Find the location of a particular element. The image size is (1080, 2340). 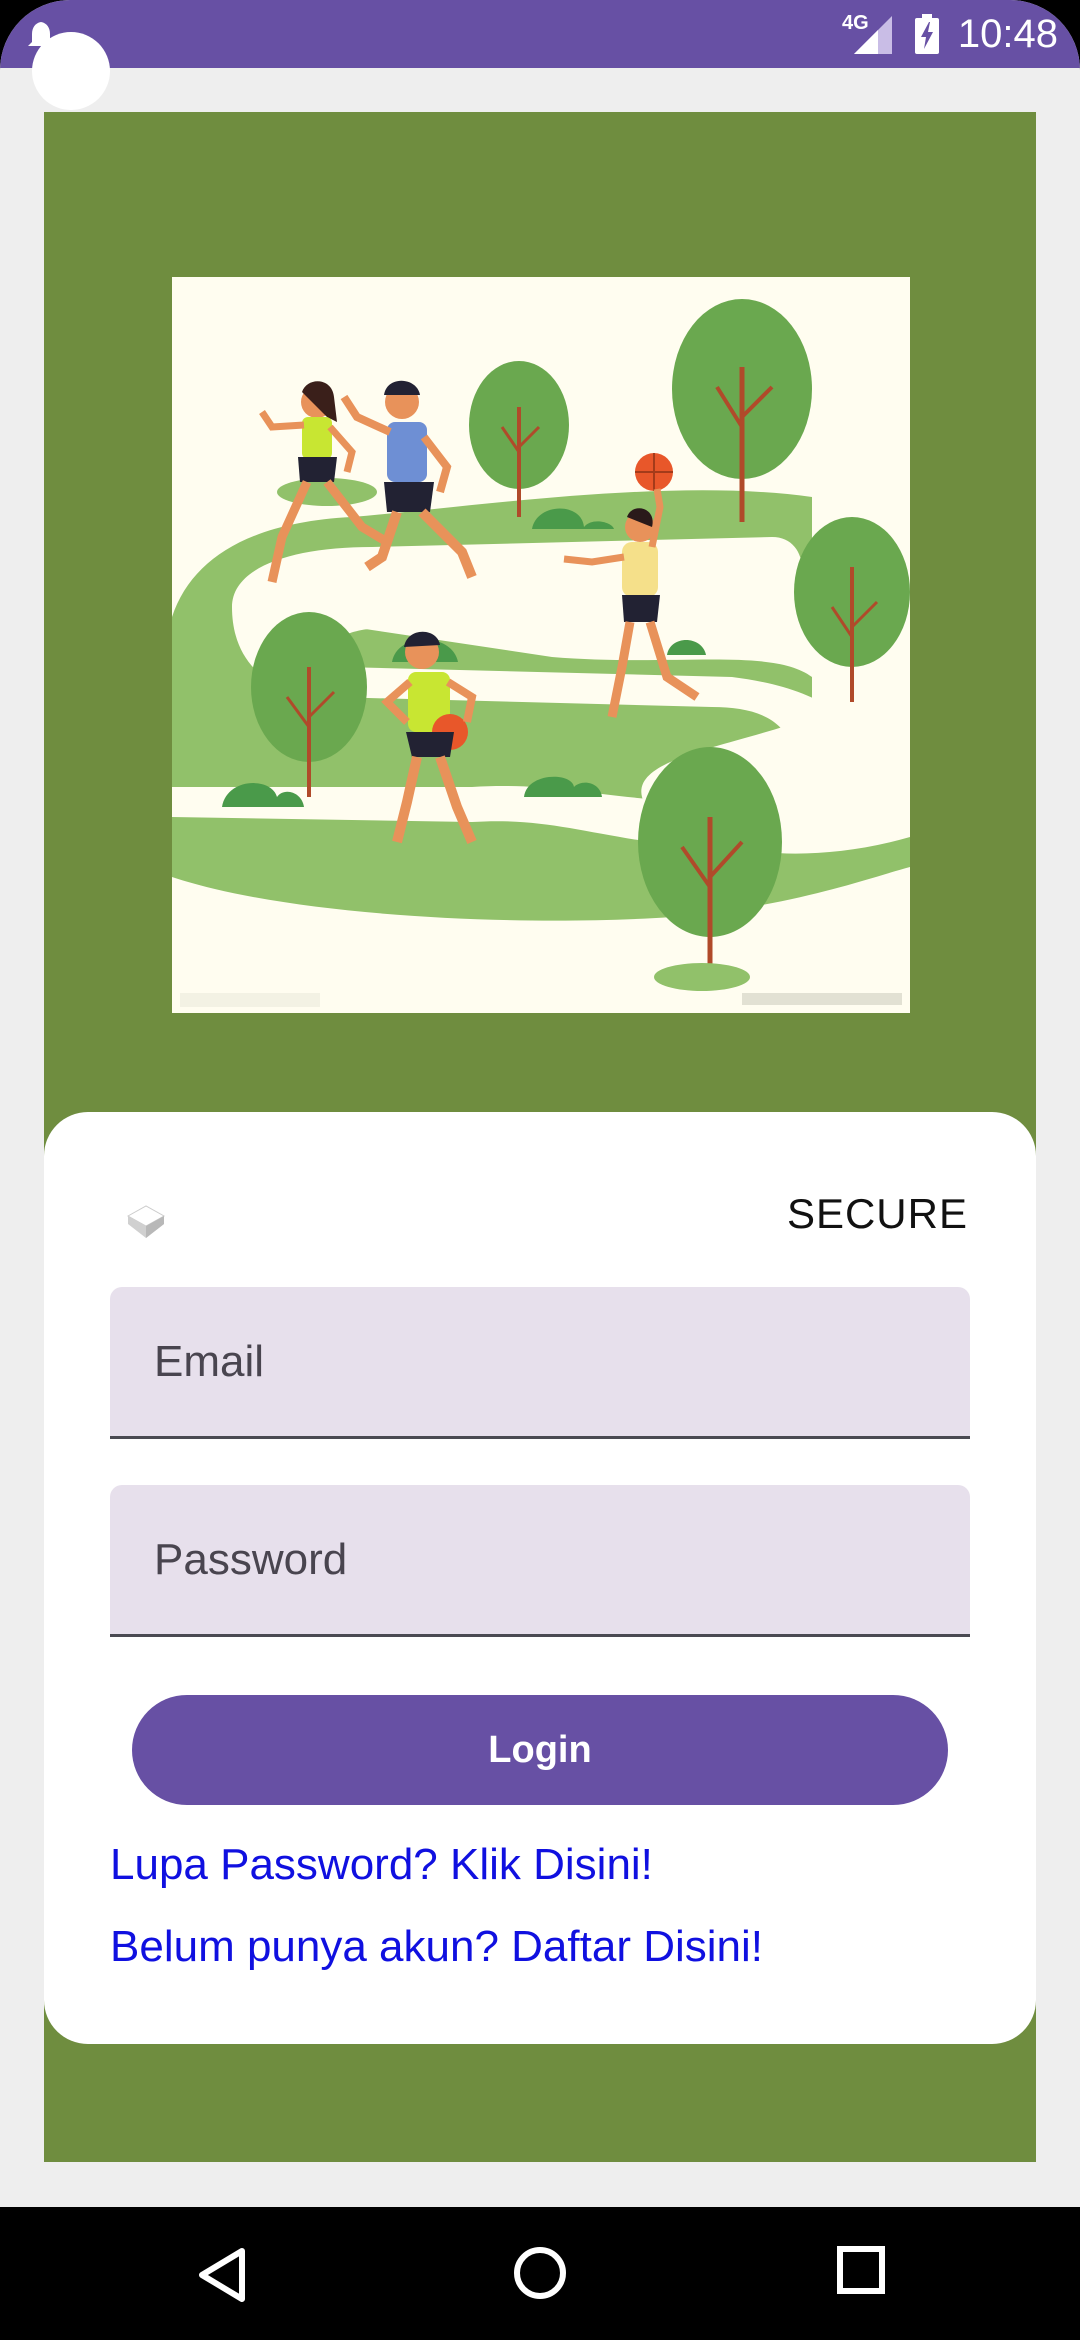

battery-charging-icon is located at coordinates (927, 34).